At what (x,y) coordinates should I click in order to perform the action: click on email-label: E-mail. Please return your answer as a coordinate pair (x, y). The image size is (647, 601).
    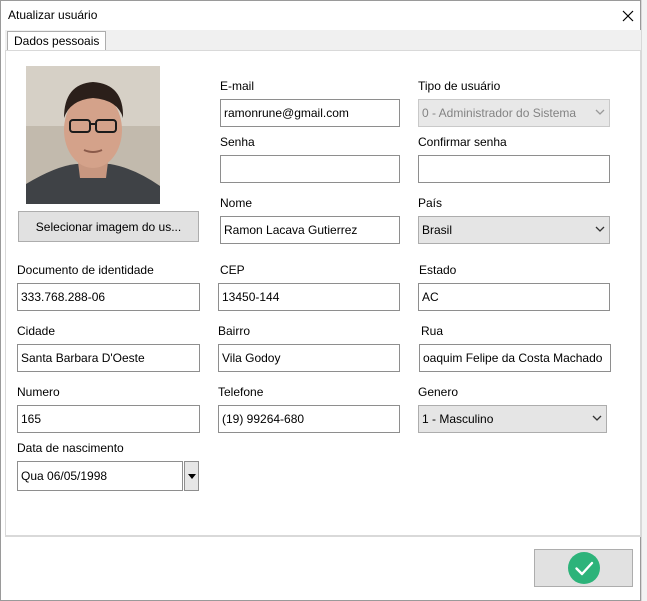
    Looking at the image, I should click on (237, 86).